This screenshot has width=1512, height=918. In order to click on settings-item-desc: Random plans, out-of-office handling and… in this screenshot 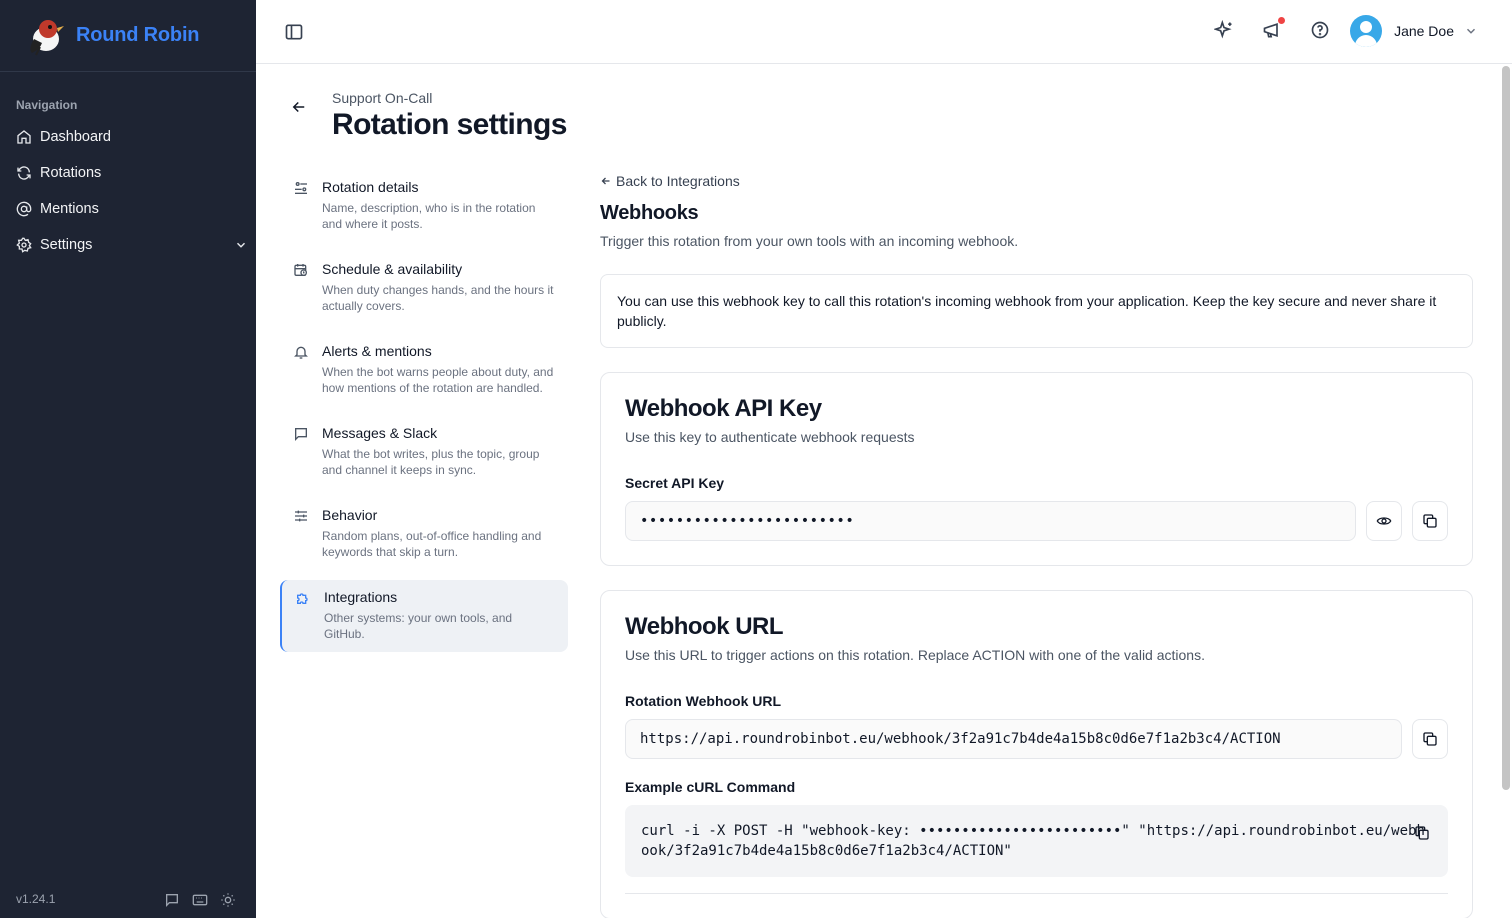, I will do `click(432, 544)`.